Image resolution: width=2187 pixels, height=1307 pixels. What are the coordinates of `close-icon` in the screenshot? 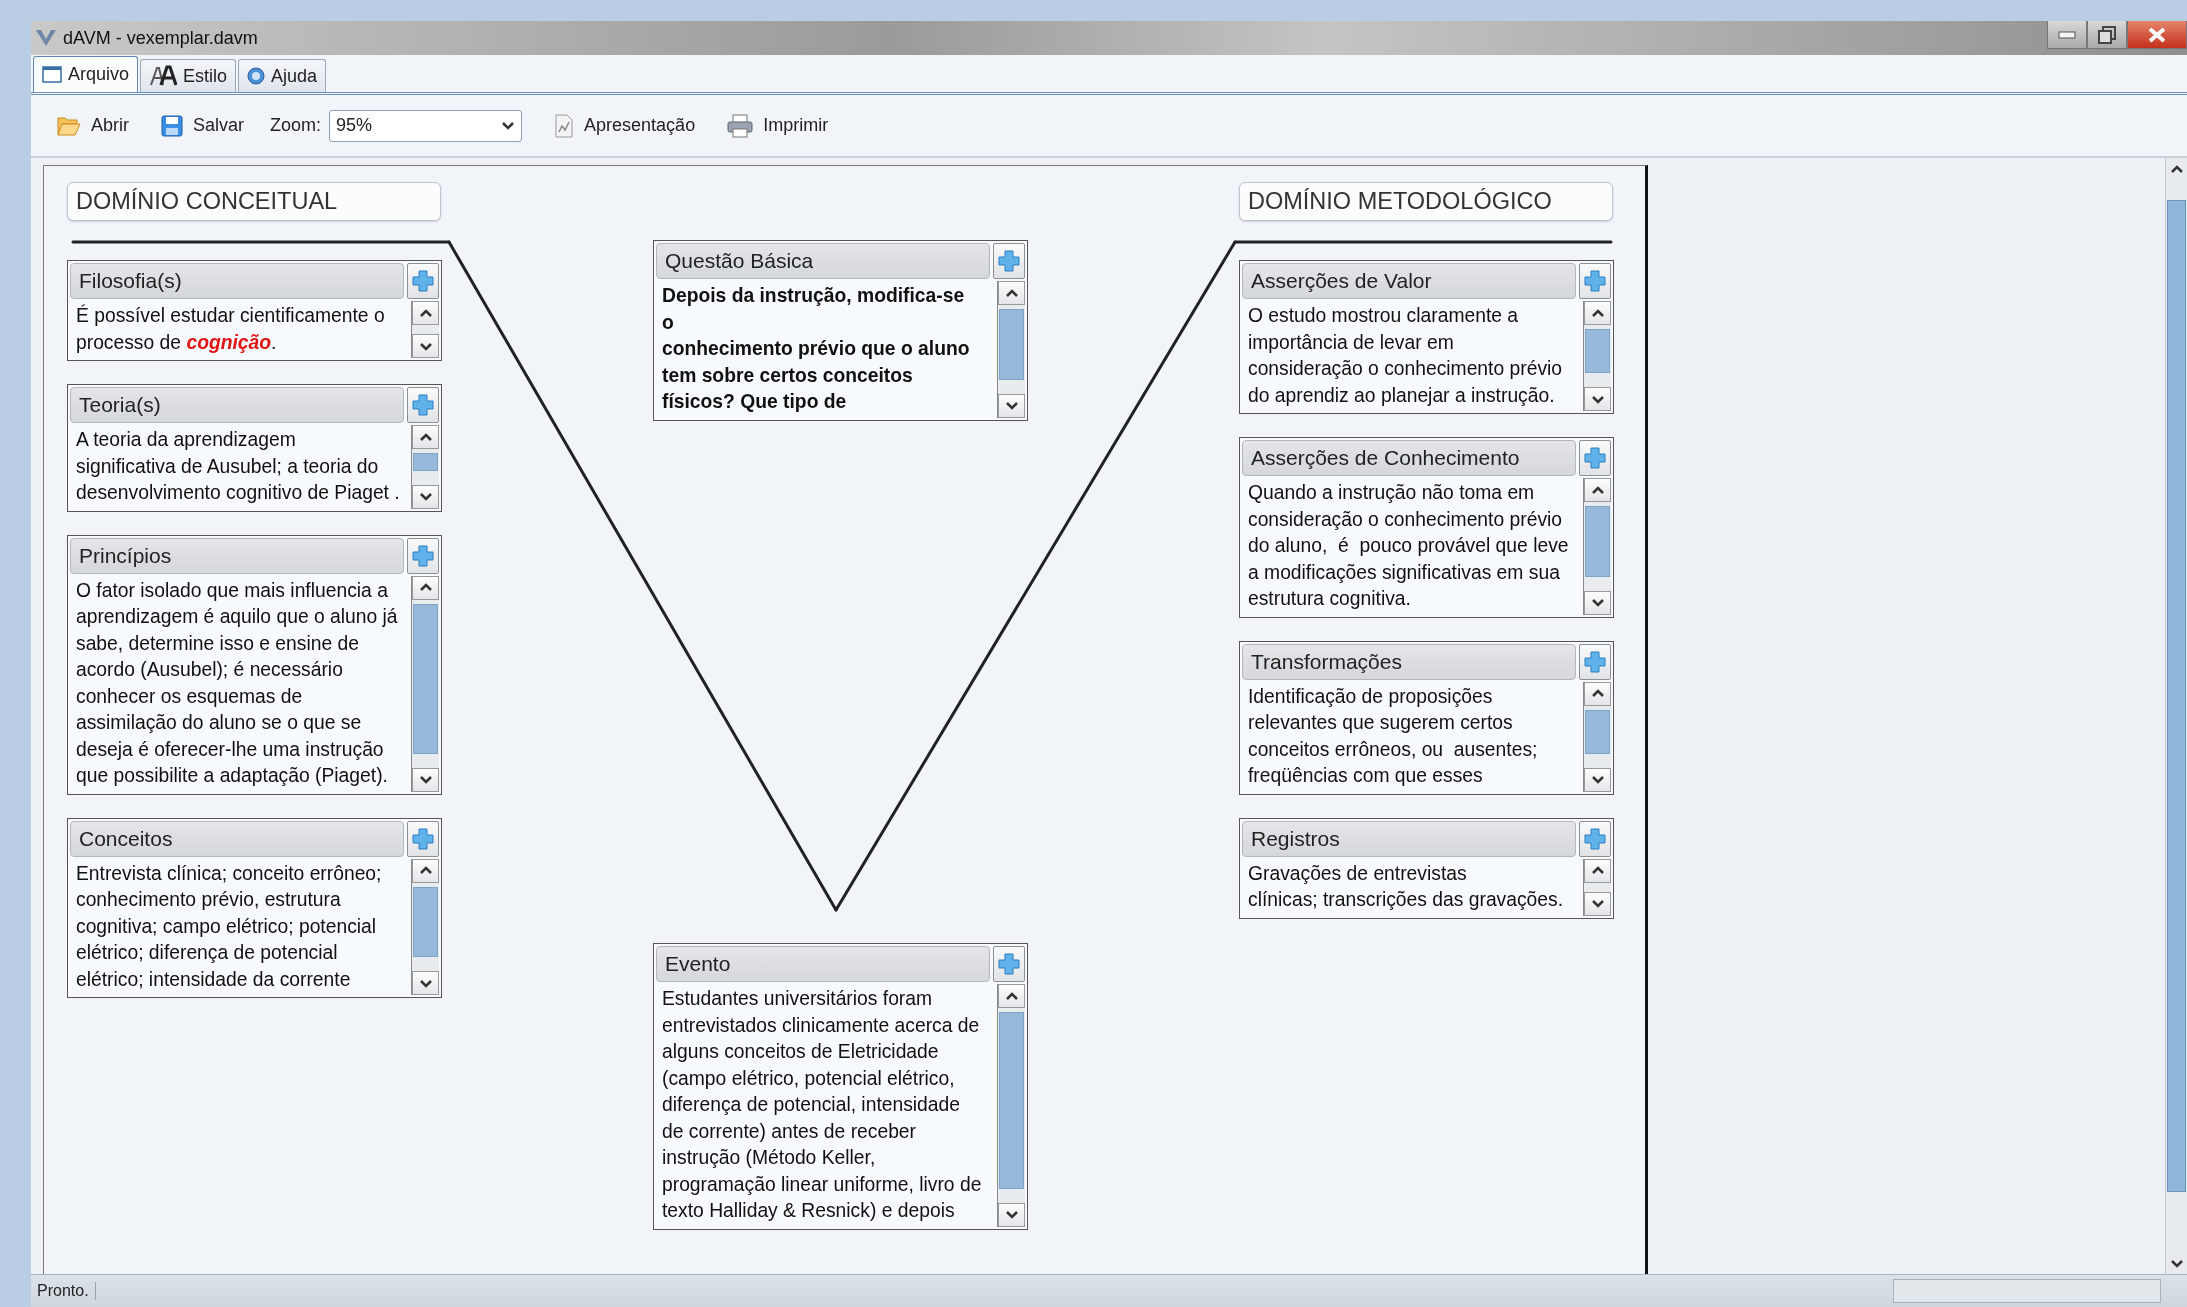 It's located at (2157, 34).